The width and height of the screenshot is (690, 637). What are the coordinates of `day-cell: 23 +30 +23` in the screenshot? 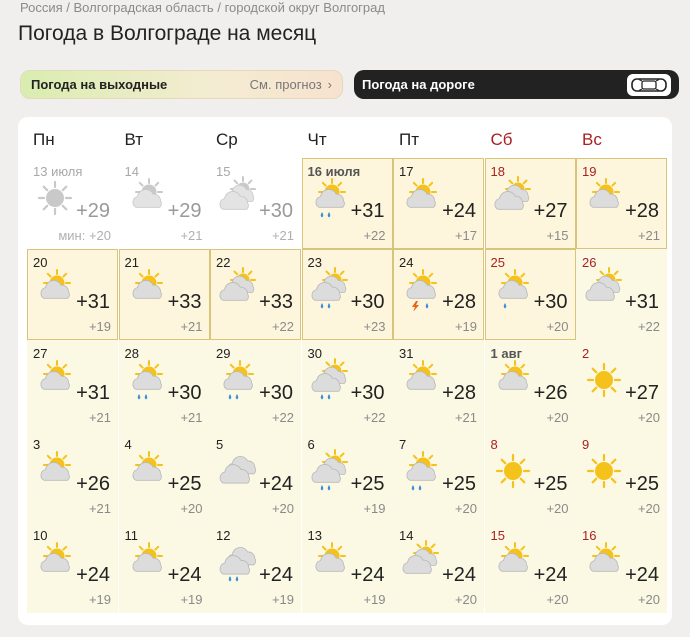 It's located at (347, 294).